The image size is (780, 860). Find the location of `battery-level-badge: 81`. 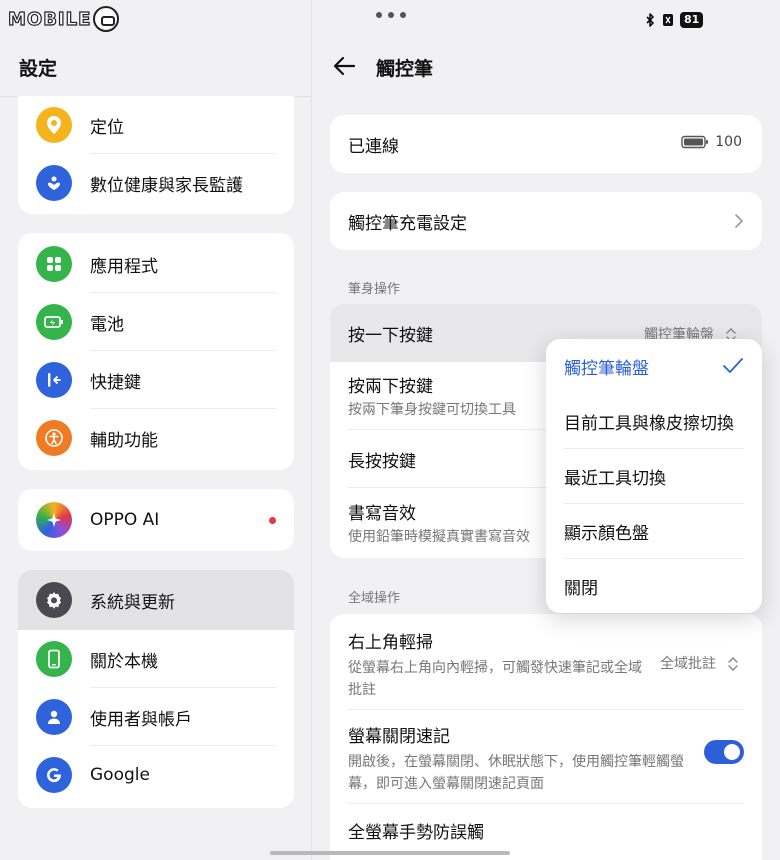

battery-level-badge: 81 is located at coordinates (692, 20).